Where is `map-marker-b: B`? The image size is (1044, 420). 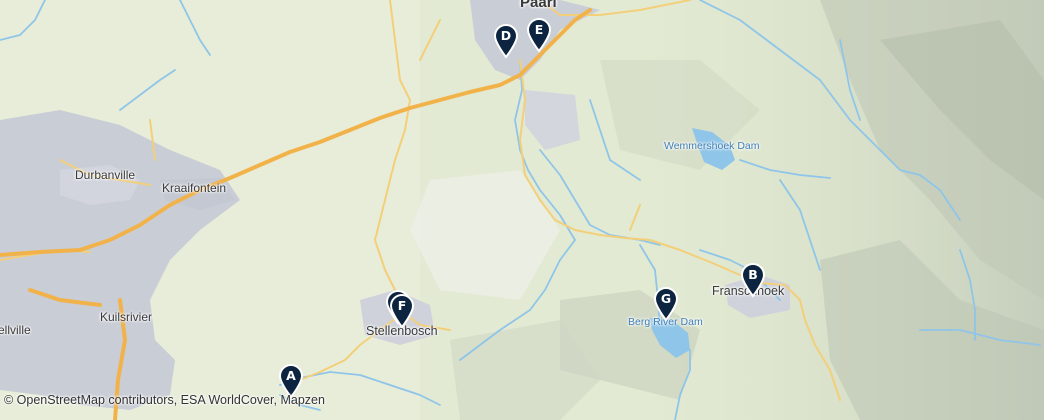
map-marker-b: B is located at coordinates (753, 280).